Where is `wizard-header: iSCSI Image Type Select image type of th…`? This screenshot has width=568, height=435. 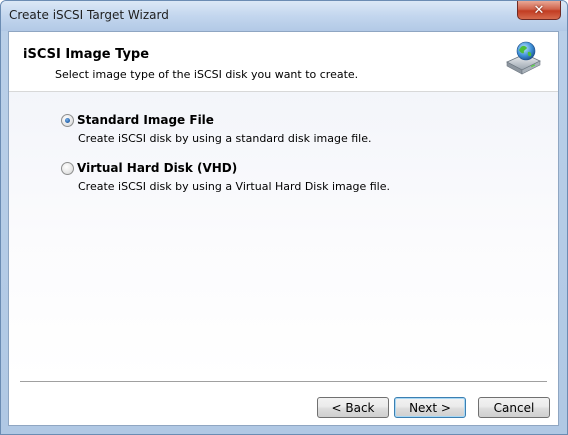 wizard-header: iSCSI Image Type Select image type of th… is located at coordinates (283, 62).